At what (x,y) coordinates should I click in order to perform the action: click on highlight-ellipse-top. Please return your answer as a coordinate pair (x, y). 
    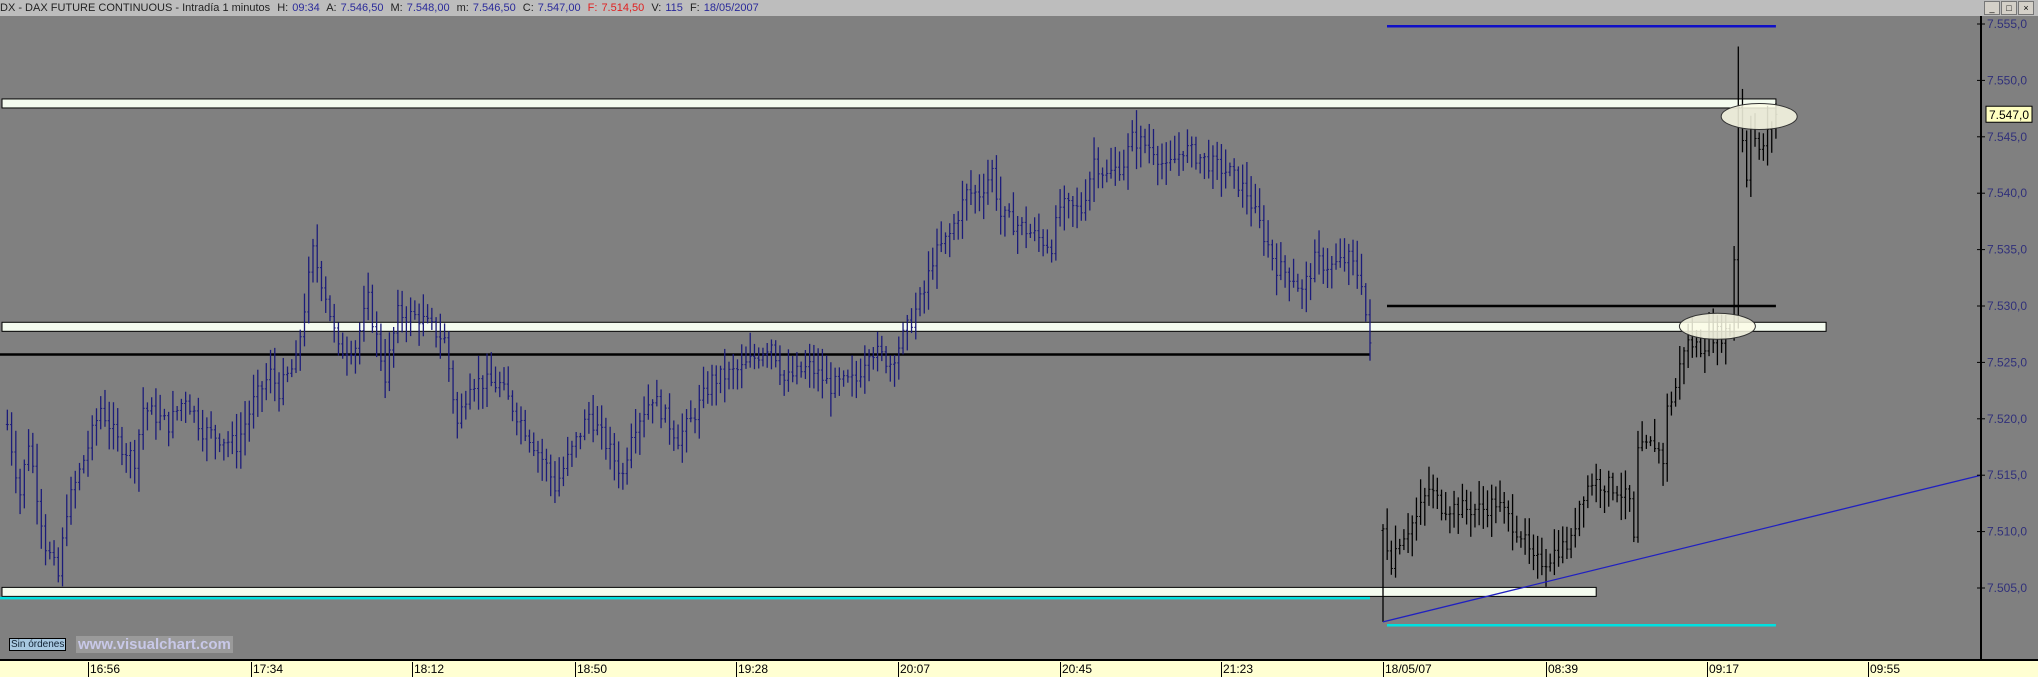
    Looking at the image, I should click on (1759, 116).